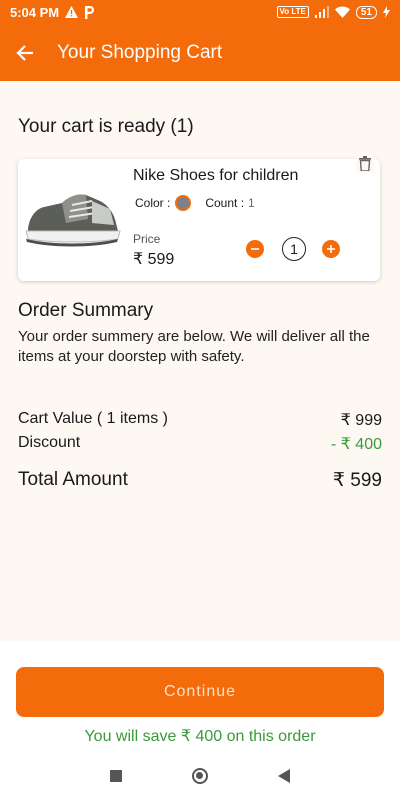 This screenshot has width=400, height=800. I want to click on plus-icon, so click(331, 249).